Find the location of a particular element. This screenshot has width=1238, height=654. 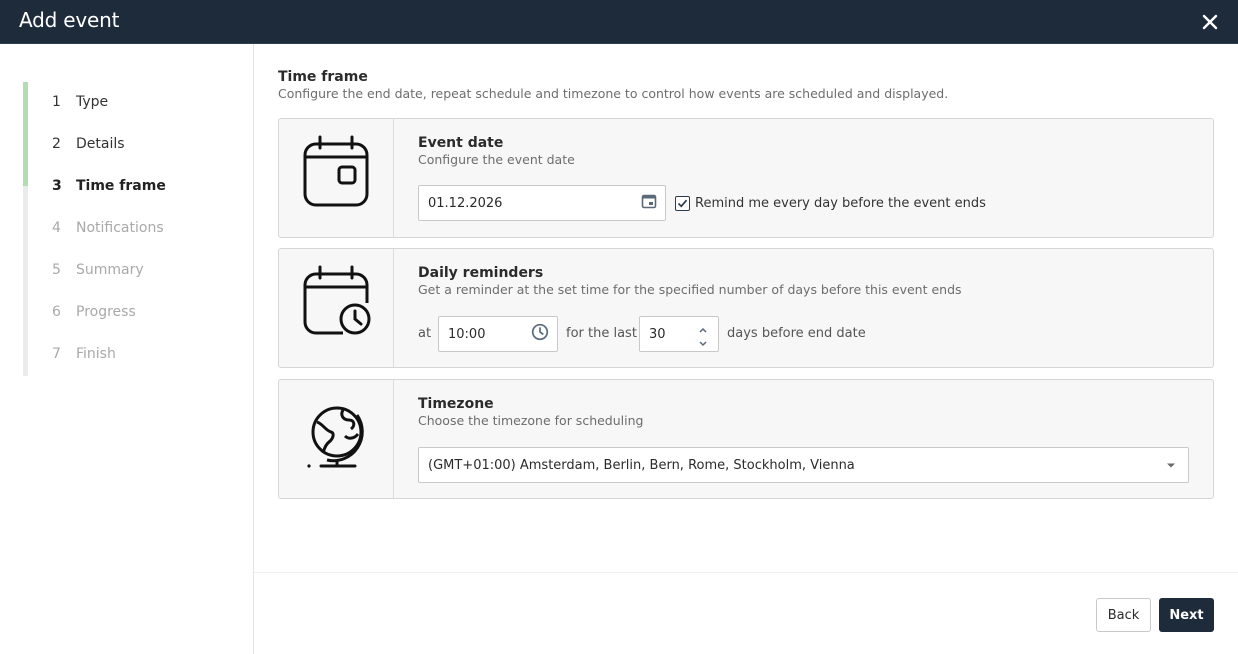

days-count-stepper: 30 is located at coordinates (679, 334).